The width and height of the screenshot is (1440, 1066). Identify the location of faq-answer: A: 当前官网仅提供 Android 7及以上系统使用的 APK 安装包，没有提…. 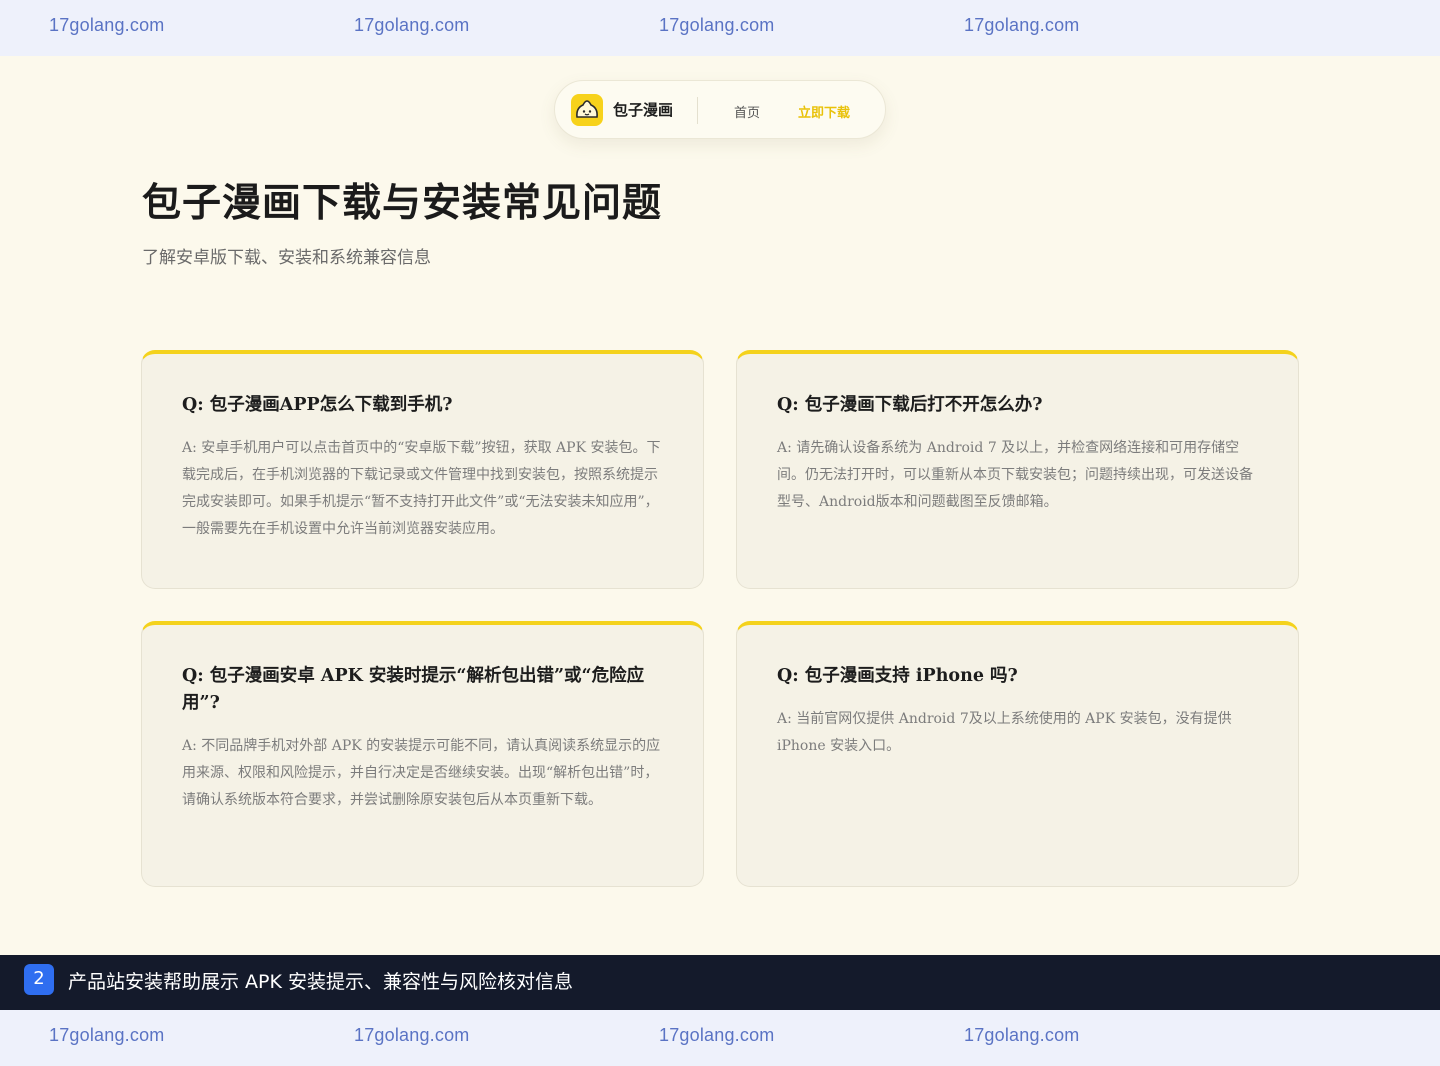
(1004, 732).